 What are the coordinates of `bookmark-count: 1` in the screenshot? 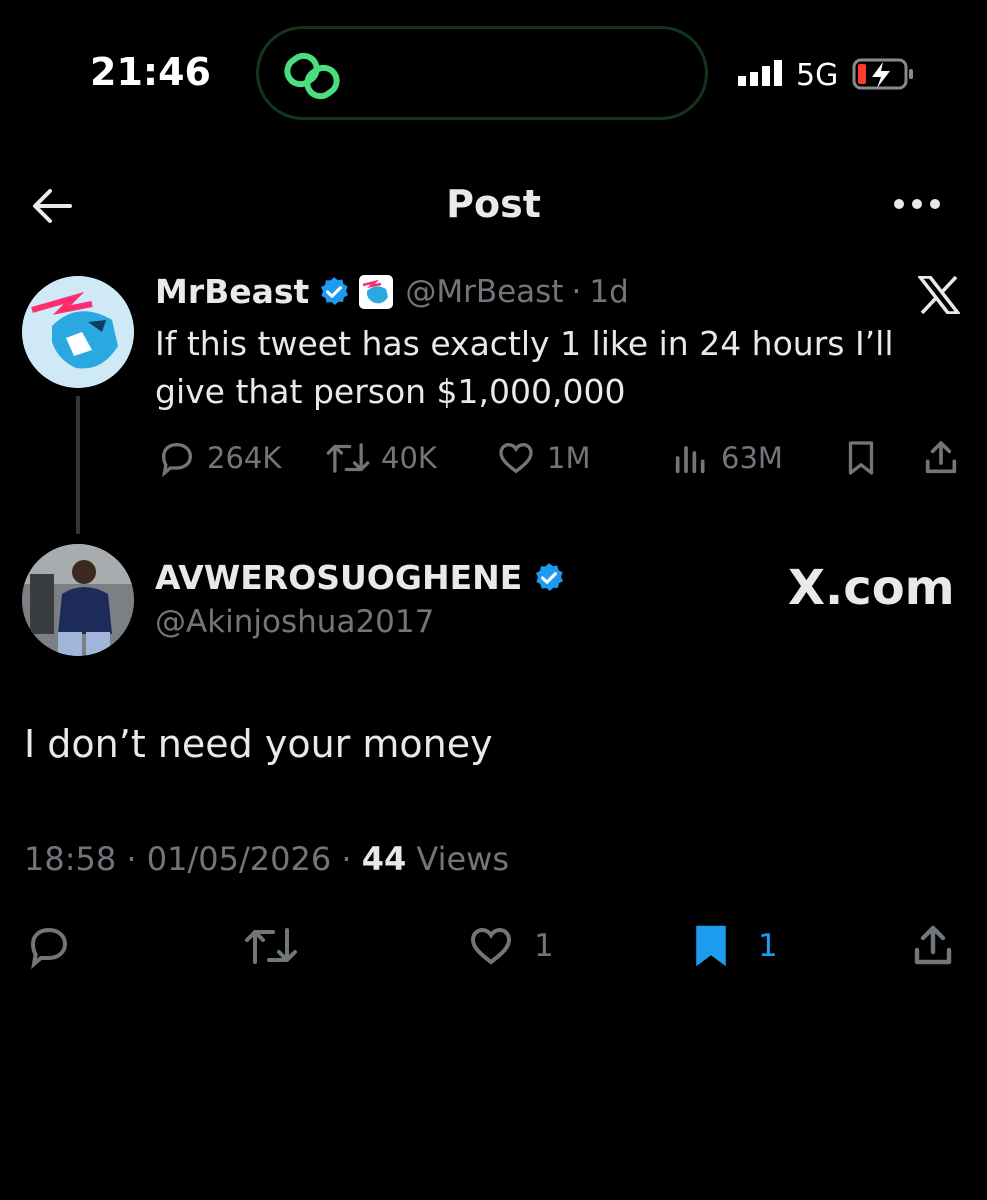 It's located at (768, 946).